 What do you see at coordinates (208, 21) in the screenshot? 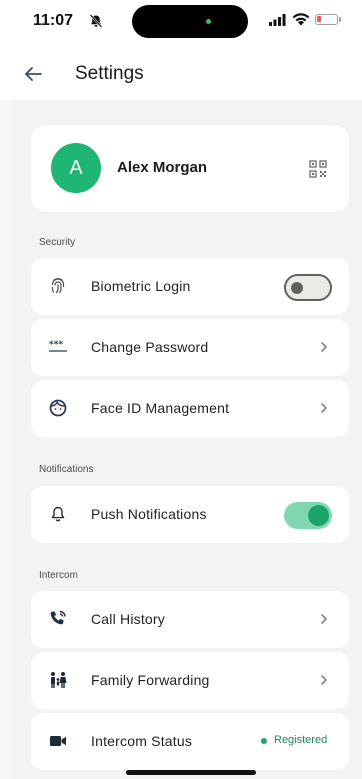
I see `privacy-dot` at bounding box center [208, 21].